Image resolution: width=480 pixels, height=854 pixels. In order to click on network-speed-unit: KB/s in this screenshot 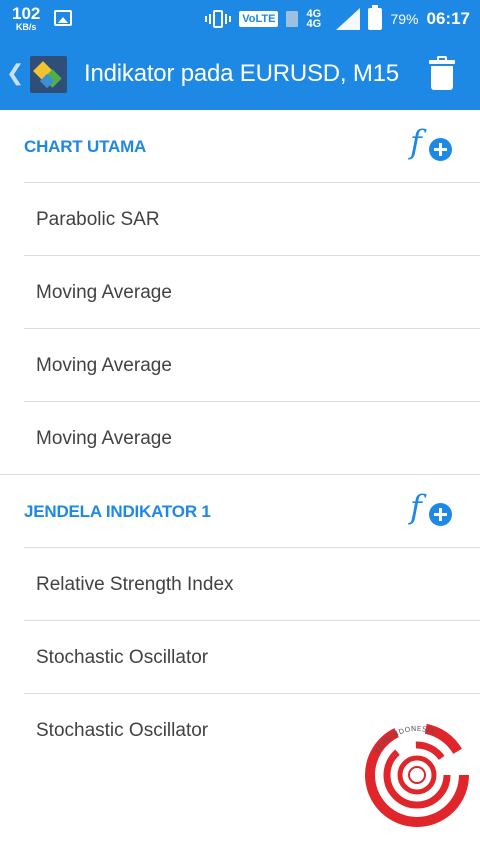, I will do `click(26, 27)`.